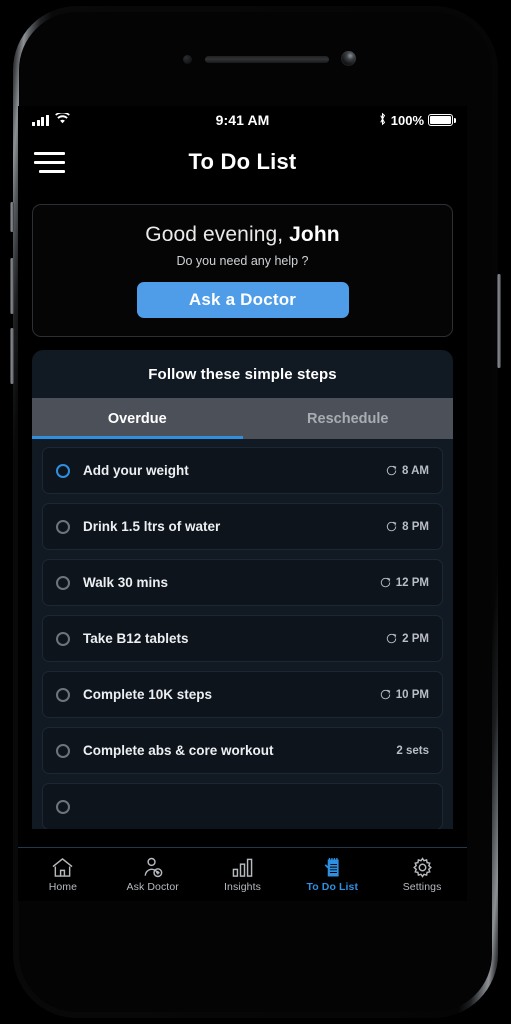 The width and height of the screenshot is (511, 1024). What do you see at coordinates (217, 234) in the screenshot?
I see `greeting-salutation: Good evening,` at bounding box center [217, 234].